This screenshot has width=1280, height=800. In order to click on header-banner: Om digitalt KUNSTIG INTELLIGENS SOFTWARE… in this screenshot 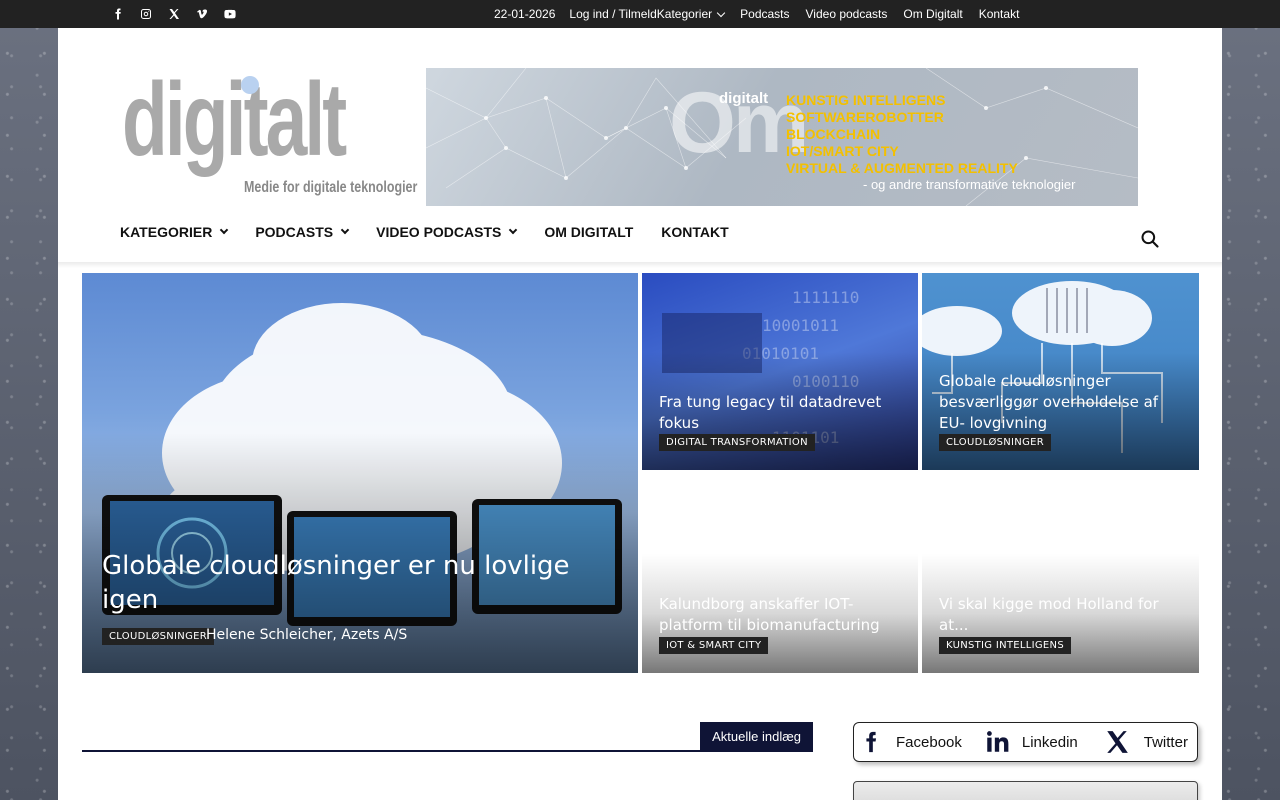, I will do `click(782, 137)`.